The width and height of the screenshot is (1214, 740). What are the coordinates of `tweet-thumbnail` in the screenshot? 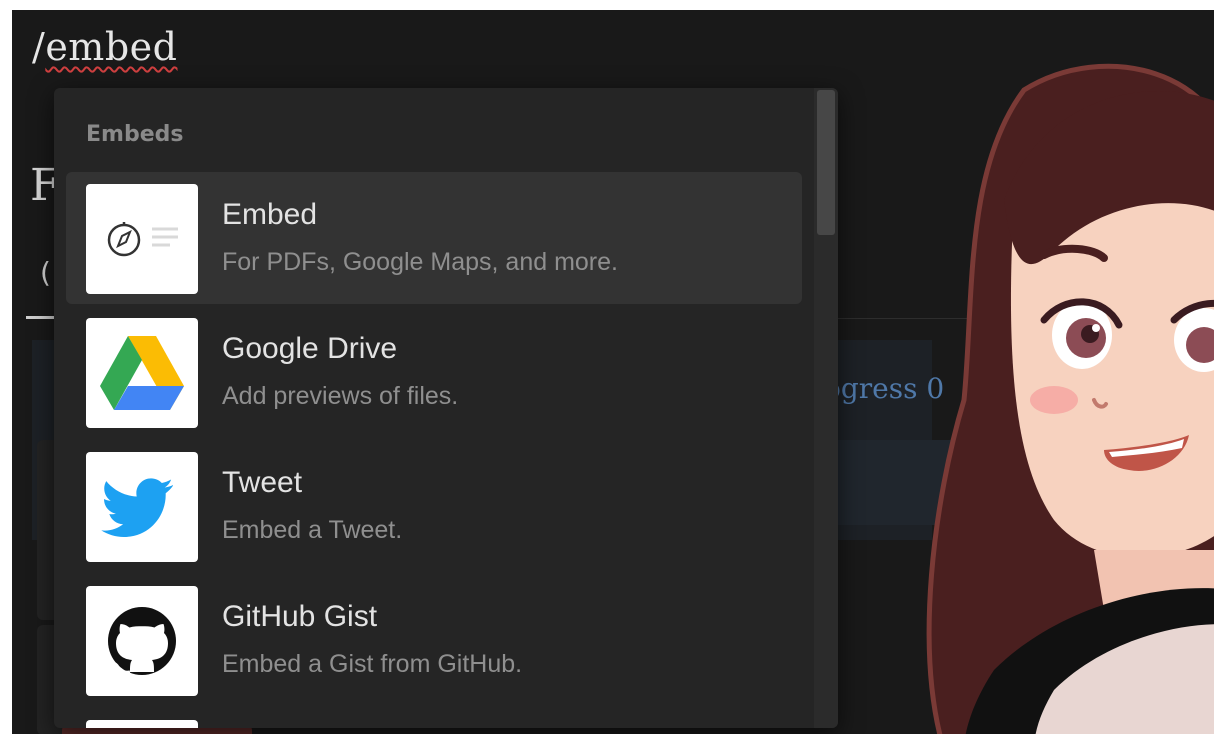 It's located at (142, 507).